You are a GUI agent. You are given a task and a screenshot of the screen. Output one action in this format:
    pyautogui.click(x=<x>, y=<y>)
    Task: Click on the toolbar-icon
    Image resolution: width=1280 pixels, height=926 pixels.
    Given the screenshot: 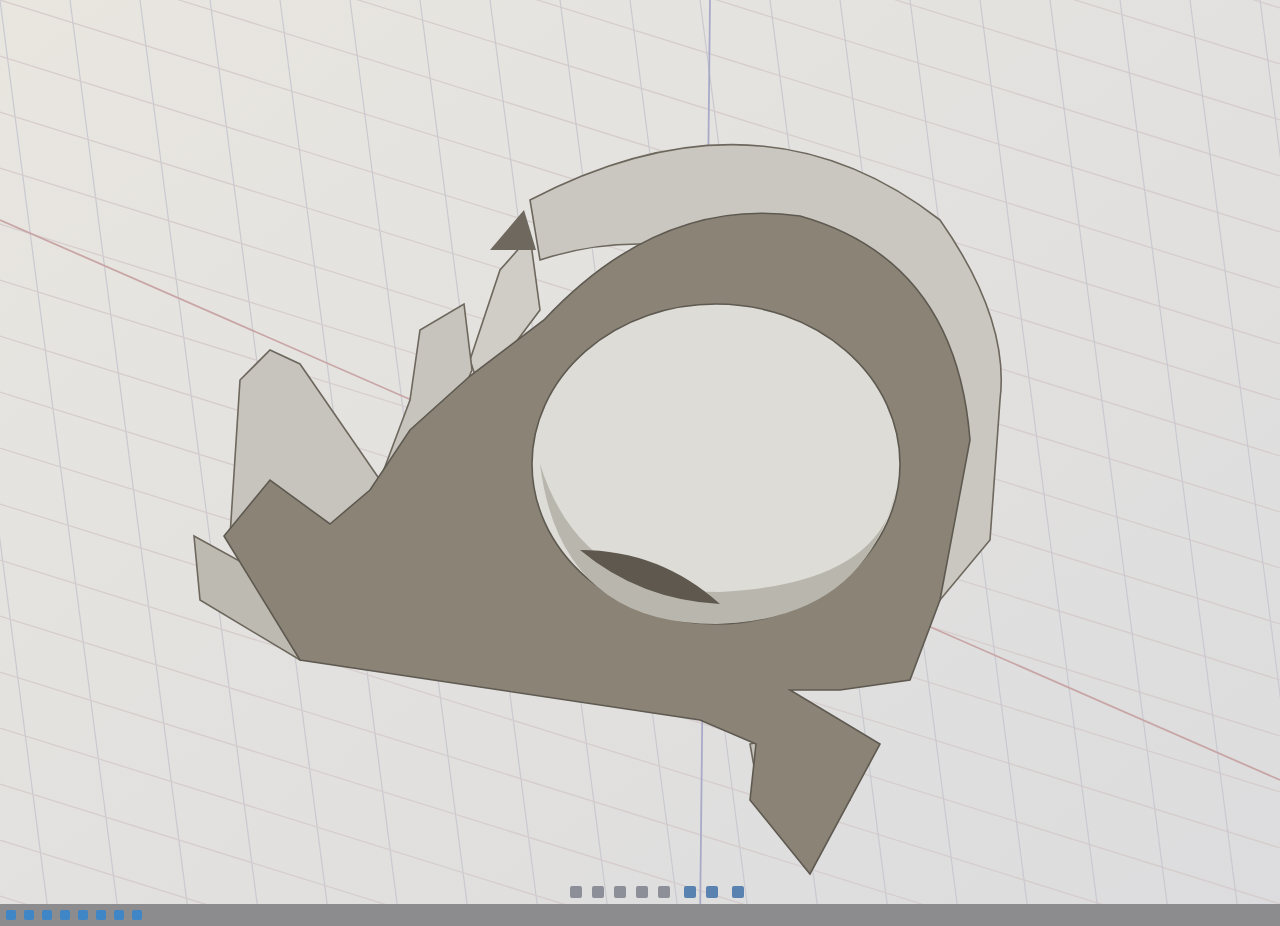 What is the action you would take?
    pyautogui.click(x=738, y=892)
    